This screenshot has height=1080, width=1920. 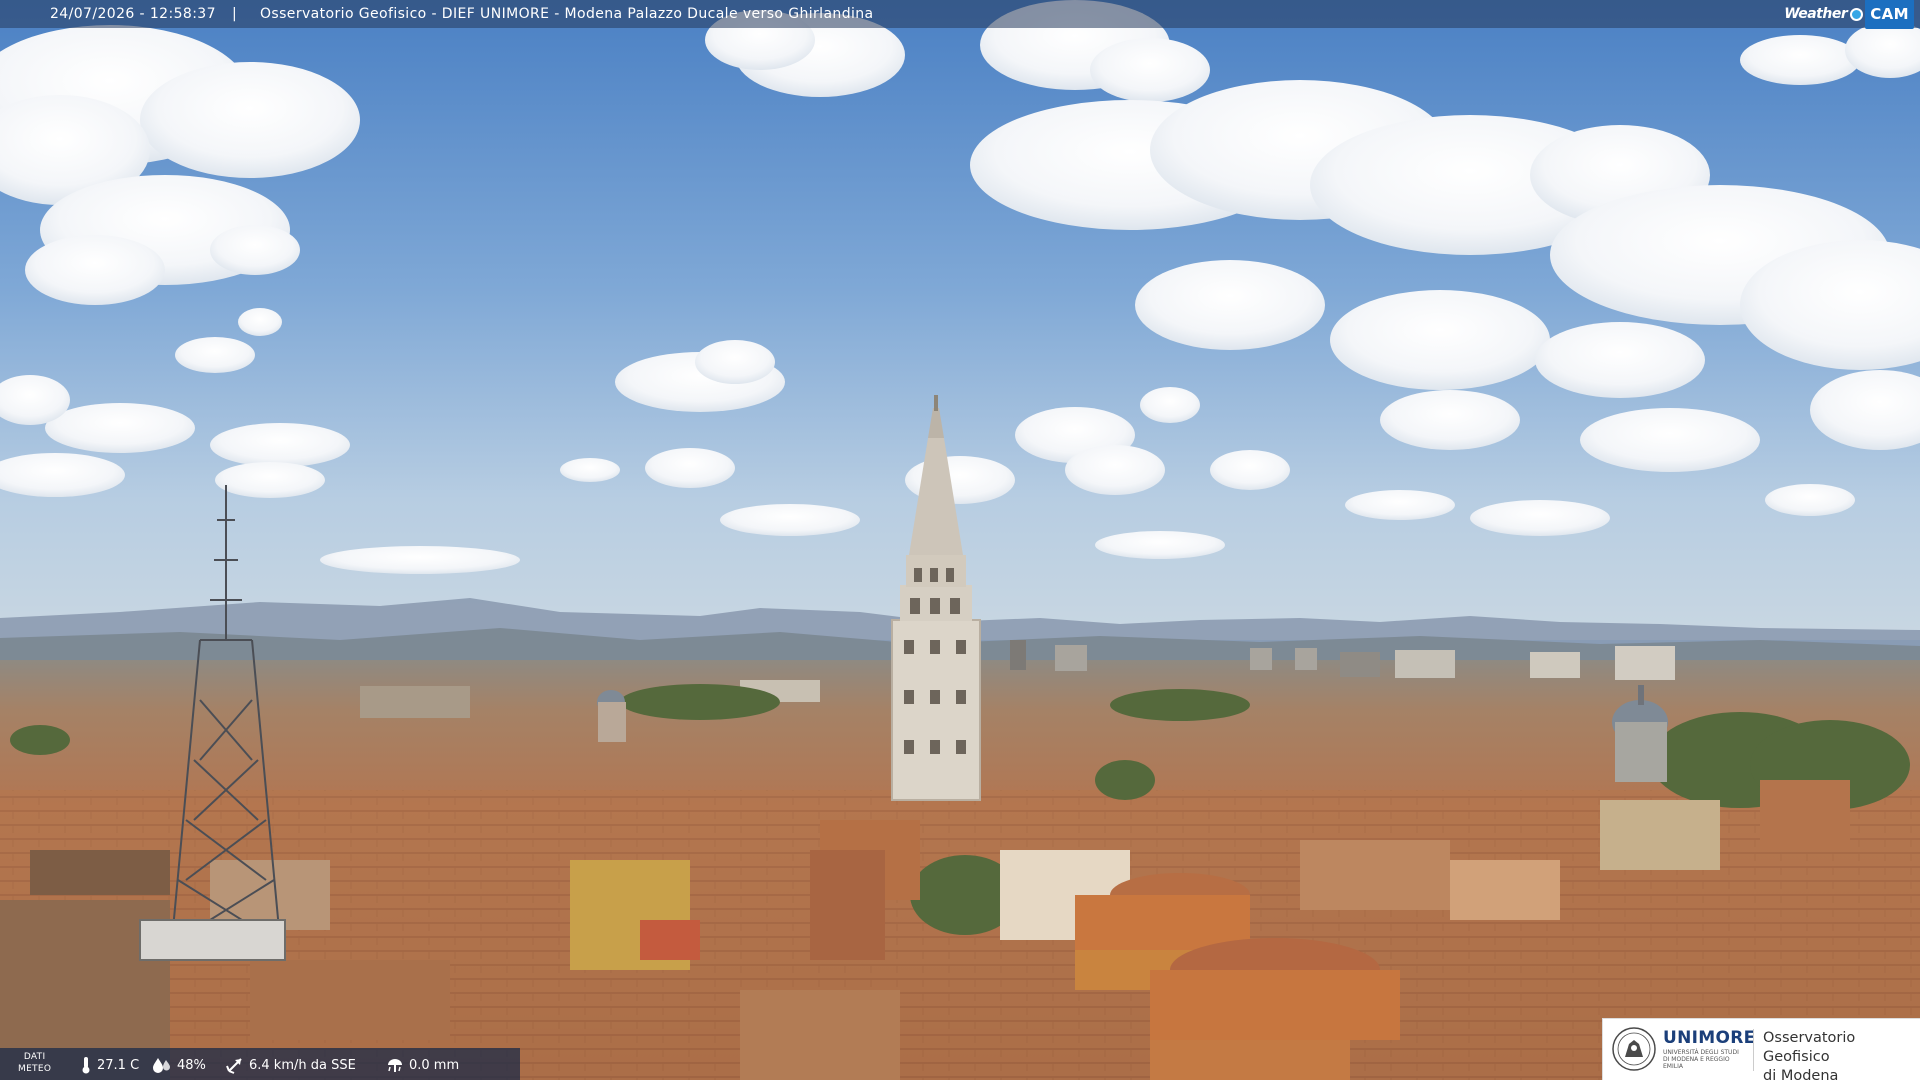 I want to click on brand-weather: Weather, so click(x=1816, y=14).